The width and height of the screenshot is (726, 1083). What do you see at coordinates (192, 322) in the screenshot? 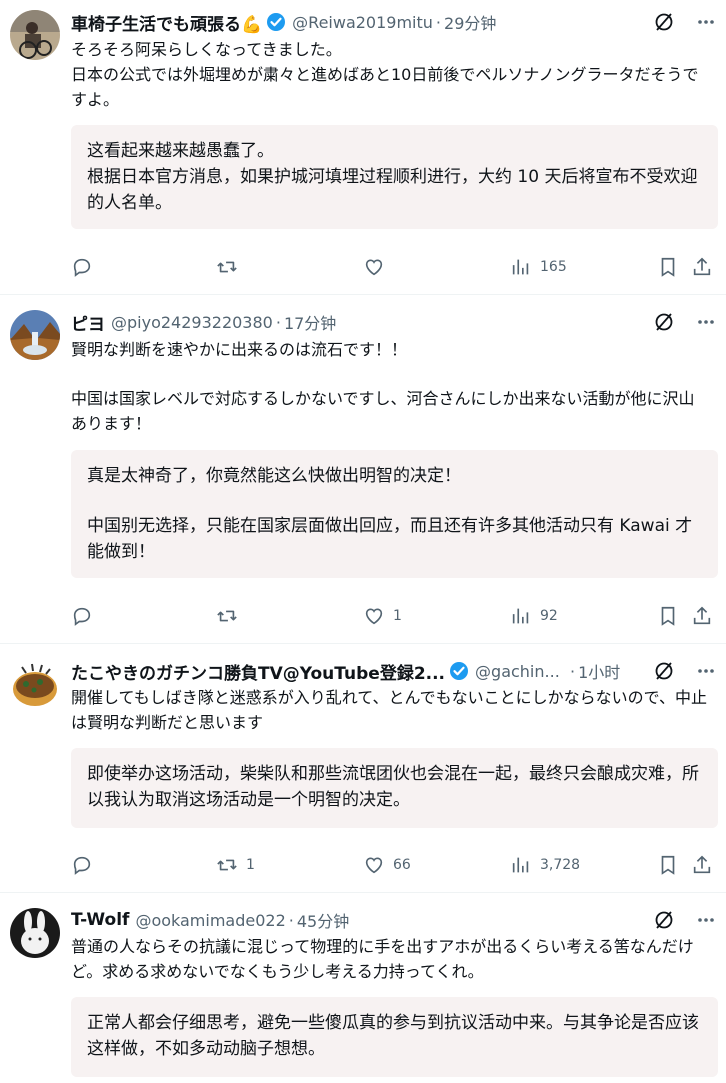
I see `author-handle: @piyo24293220380` at bounding box center [192, 322].